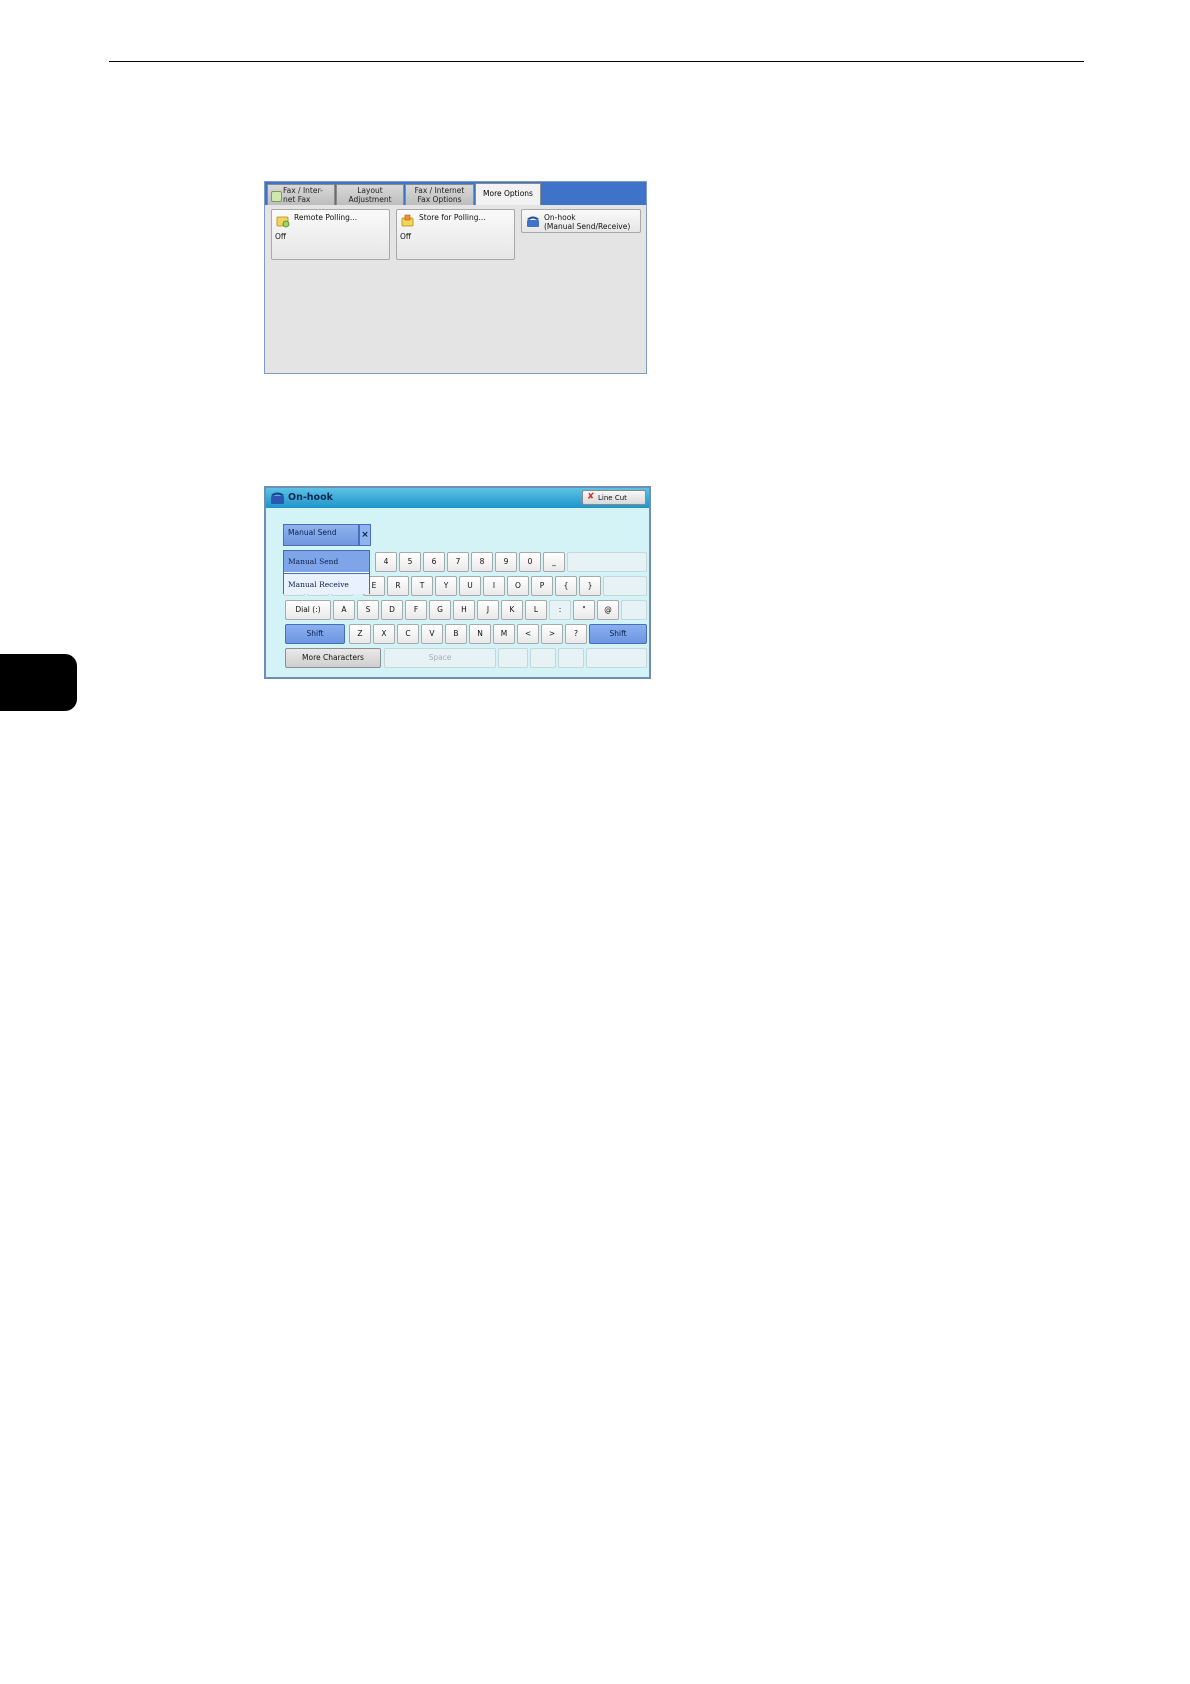 This screenshot has width=1190, height=1684. Describe the element at coordinates (518, 586) in the screenshot. I see `keyboard-key: O` at that location.